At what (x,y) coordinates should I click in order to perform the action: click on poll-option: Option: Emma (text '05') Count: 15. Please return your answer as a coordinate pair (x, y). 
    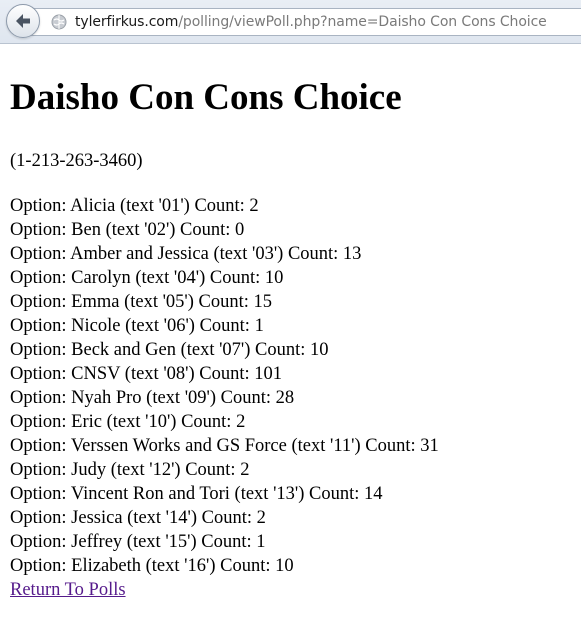
    Looking at the image, I should click on (141, 302).